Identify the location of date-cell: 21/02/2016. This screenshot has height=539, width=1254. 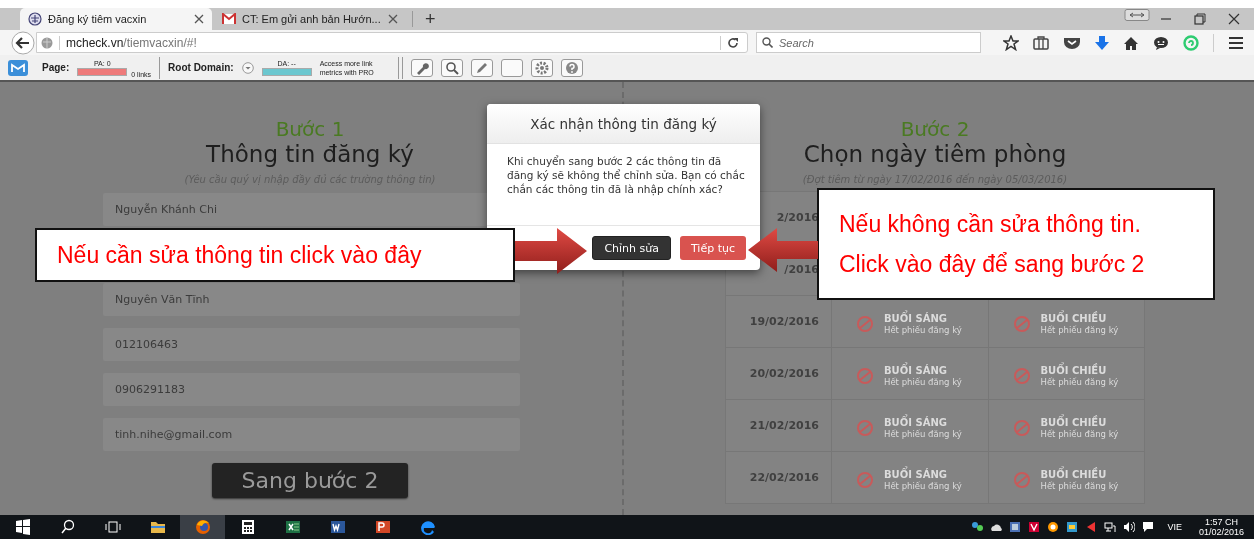
(778, 425).